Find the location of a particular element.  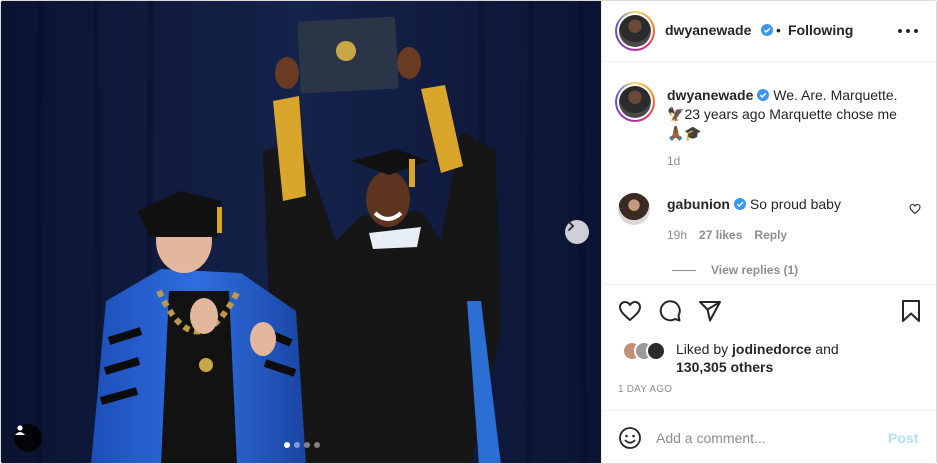

caption-username: dwyanewade is located at coordinates (710, 95).